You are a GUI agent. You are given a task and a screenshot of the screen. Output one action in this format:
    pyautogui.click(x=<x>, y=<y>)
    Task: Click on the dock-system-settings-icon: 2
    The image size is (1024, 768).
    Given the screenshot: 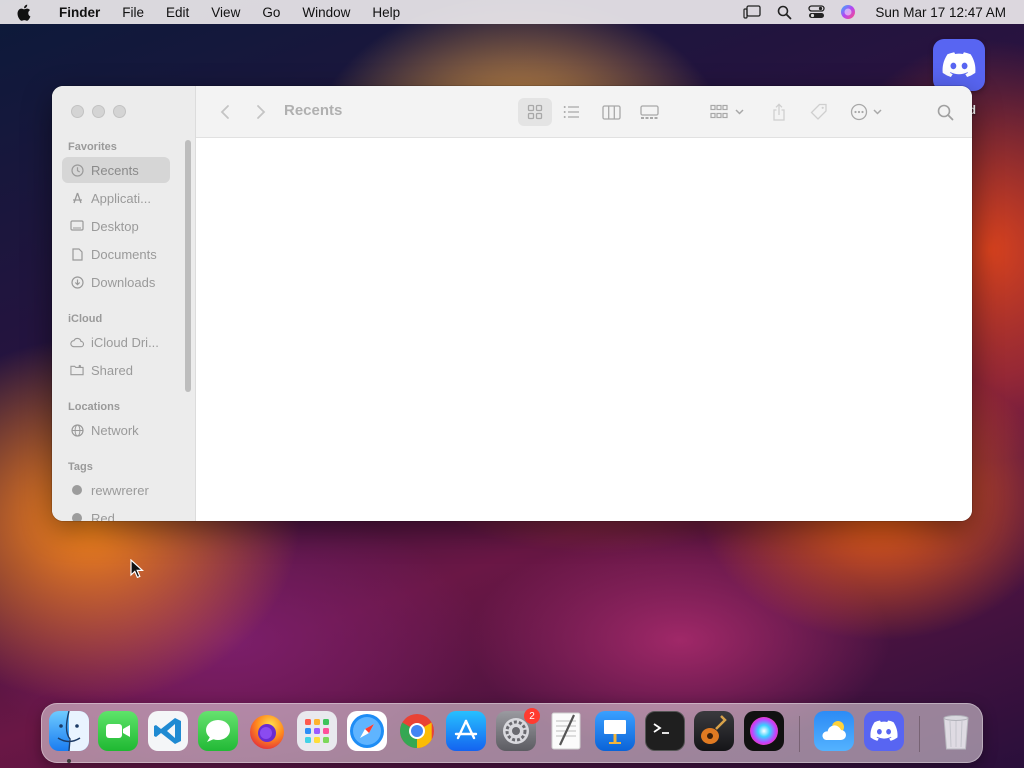 What is the action you would take?
    pyautogui.click(x=518, y=729)
    